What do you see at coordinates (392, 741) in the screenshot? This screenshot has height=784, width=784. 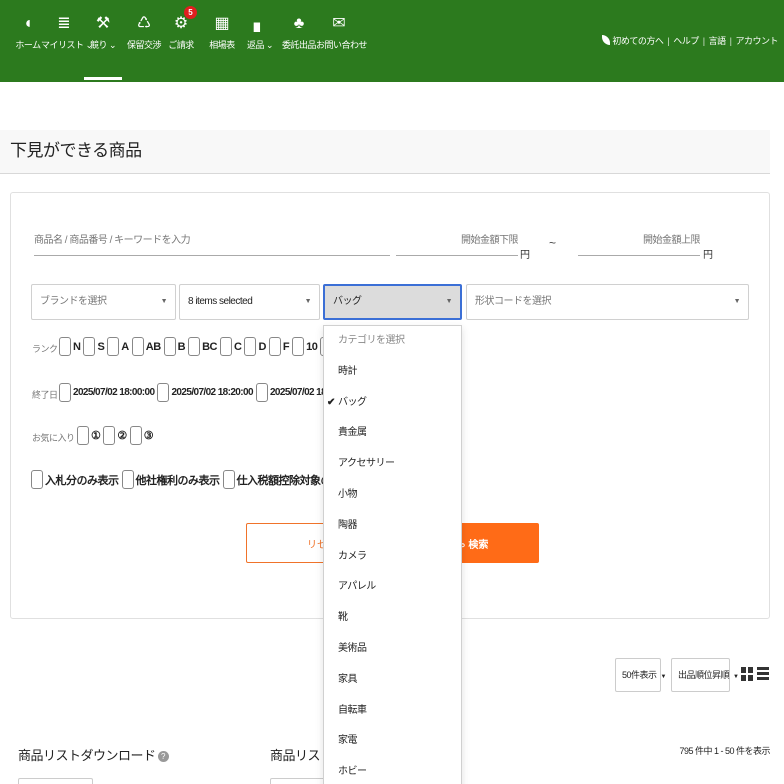 I see `dropdown-option: 家電` at bounding box center [392, 741].